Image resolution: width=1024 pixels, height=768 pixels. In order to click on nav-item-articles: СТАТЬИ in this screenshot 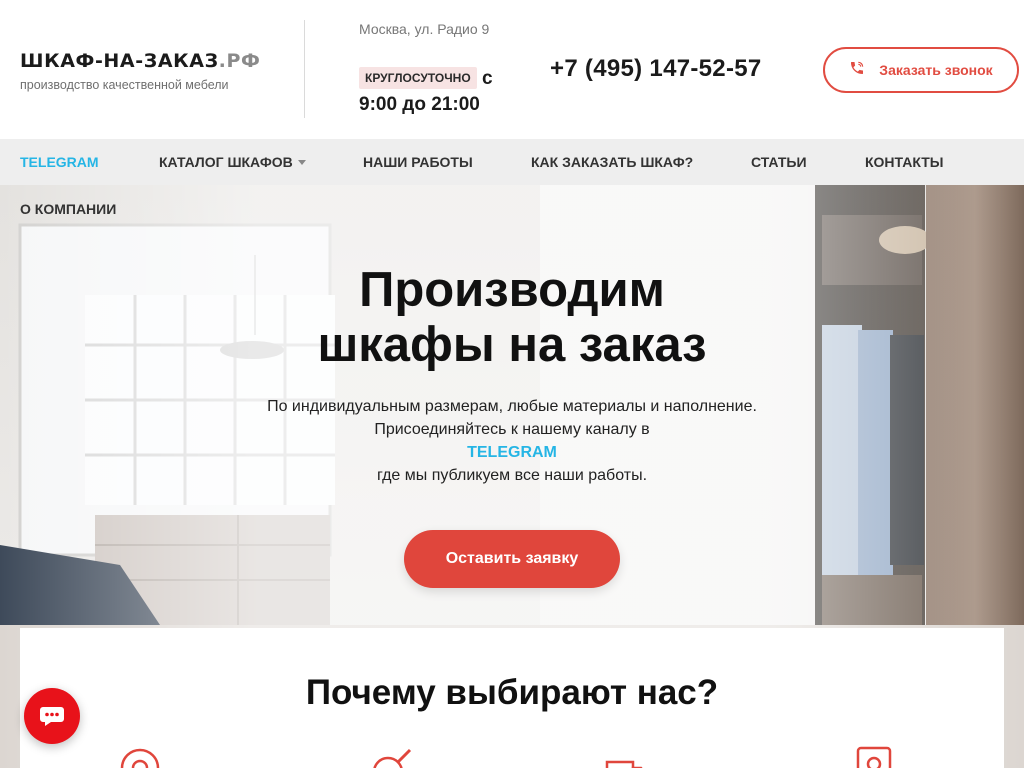, I will do `click(779, 162)`.